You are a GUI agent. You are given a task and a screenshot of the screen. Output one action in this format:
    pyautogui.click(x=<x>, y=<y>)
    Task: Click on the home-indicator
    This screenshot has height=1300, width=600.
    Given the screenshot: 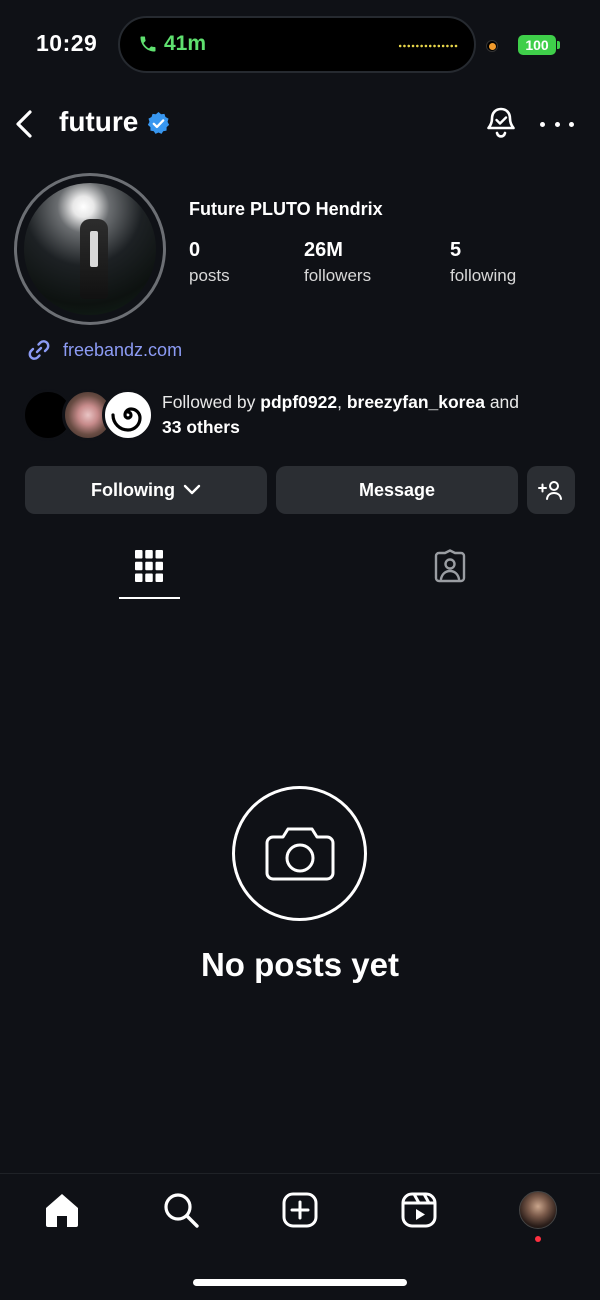 What is the action you would take?
    pyautogui.click(x=300, y=1282)
    